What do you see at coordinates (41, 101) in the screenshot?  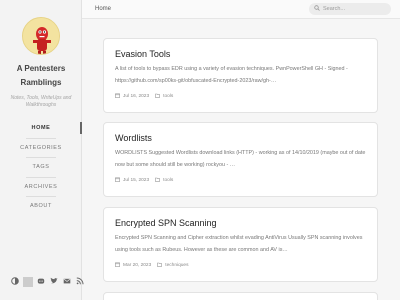 I see `site-subtitle: Notes, Tools, WriteUps and Walkthroughs` at bounding box center [41, 101].